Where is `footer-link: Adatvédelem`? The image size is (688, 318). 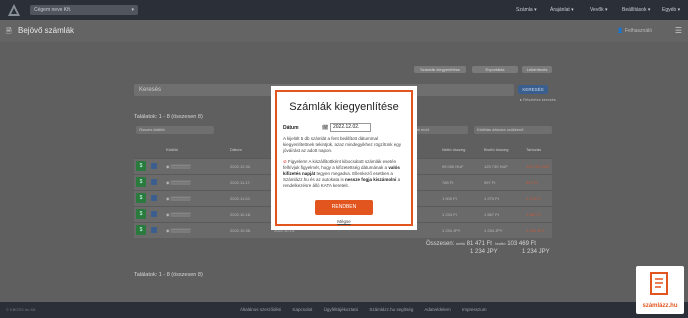 footer-link: Adatvédelem is located at coordinates (437, 309).